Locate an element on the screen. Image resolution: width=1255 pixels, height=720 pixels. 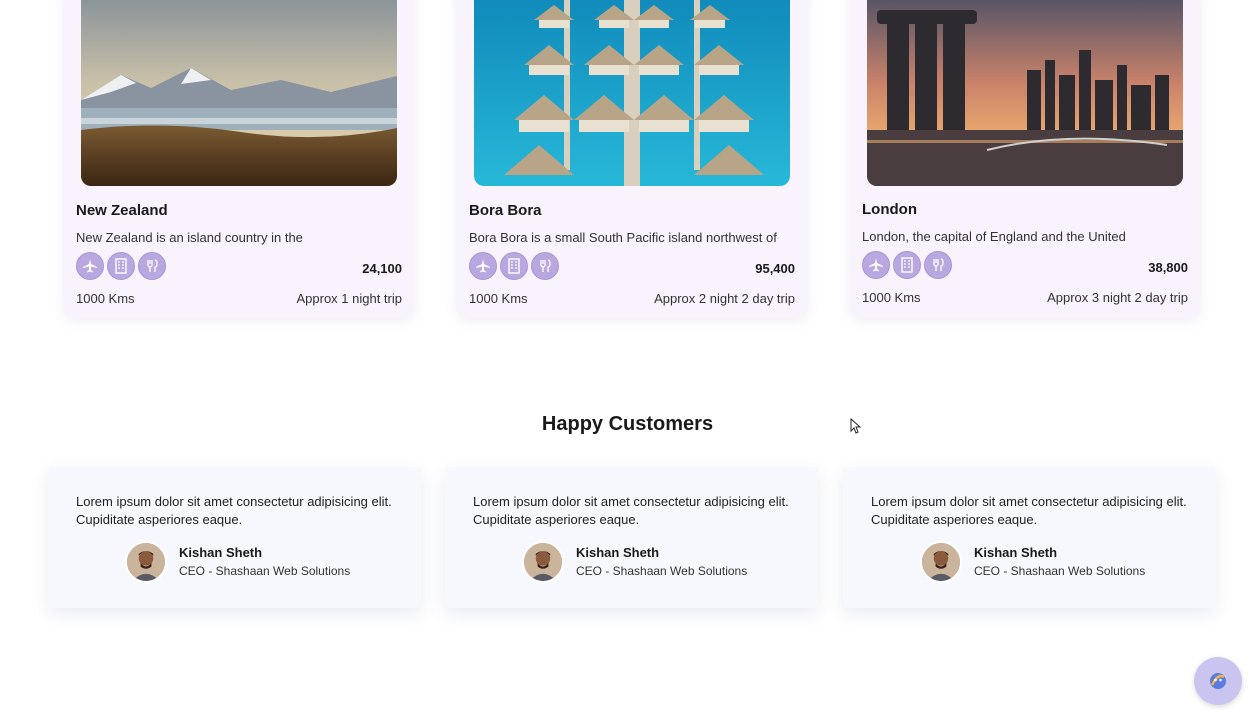
chat-bot-icon is located at coordinates (1218, 681).